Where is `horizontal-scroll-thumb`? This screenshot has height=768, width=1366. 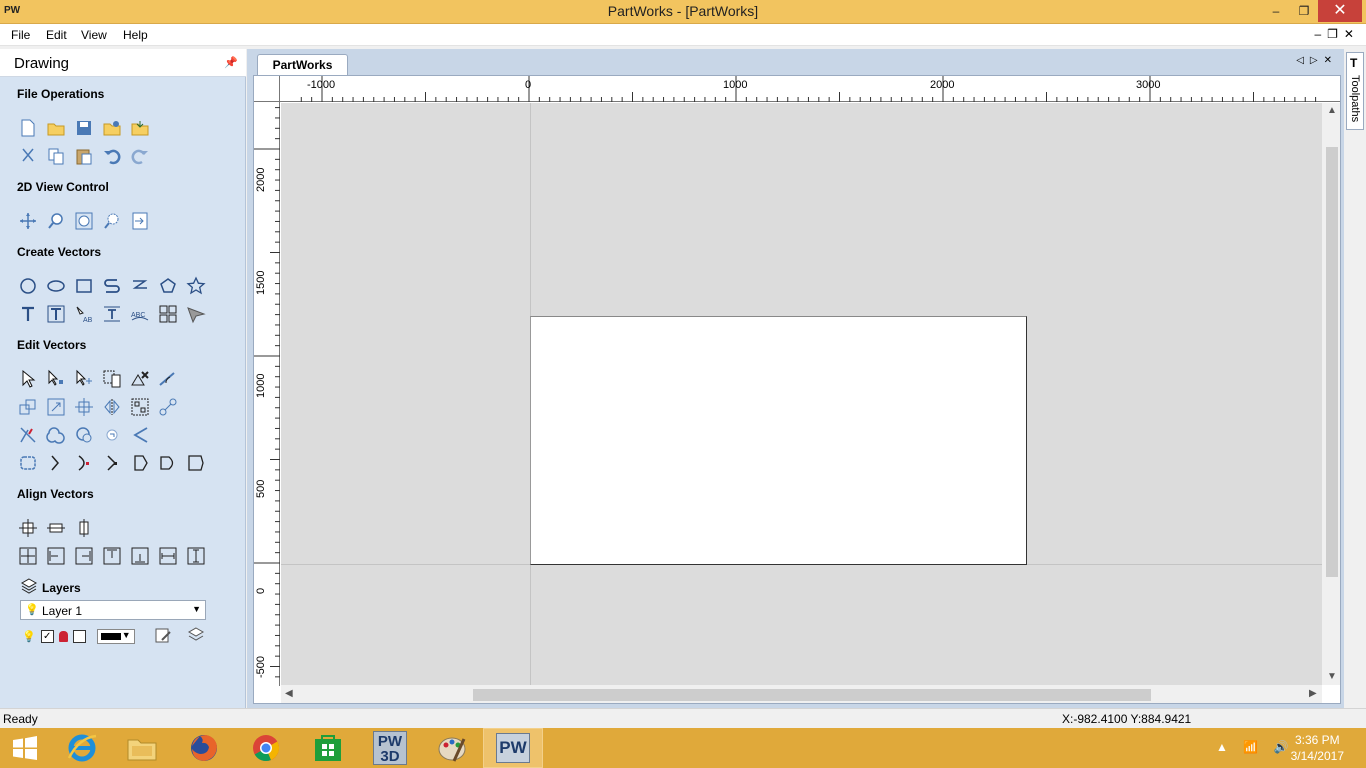
horizontal-scroll-thumb is located at coordinates (812, 695).